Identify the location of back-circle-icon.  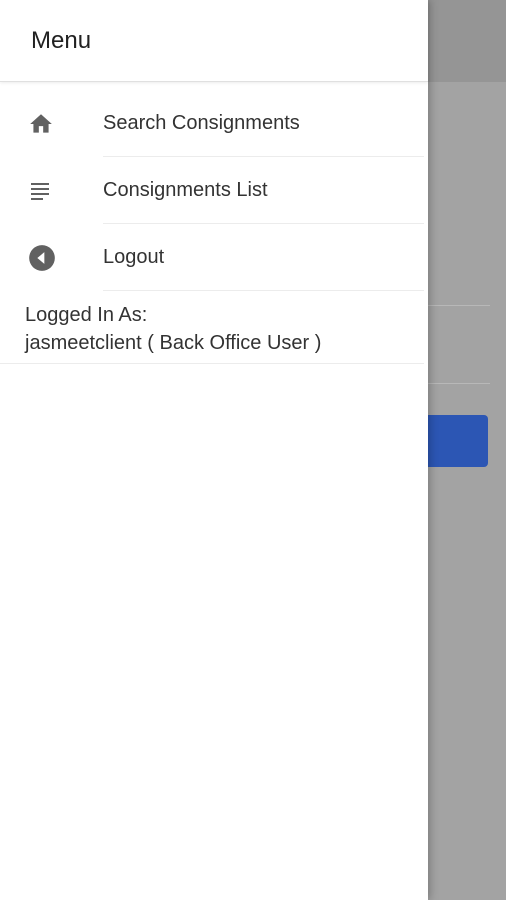
(51, 258).